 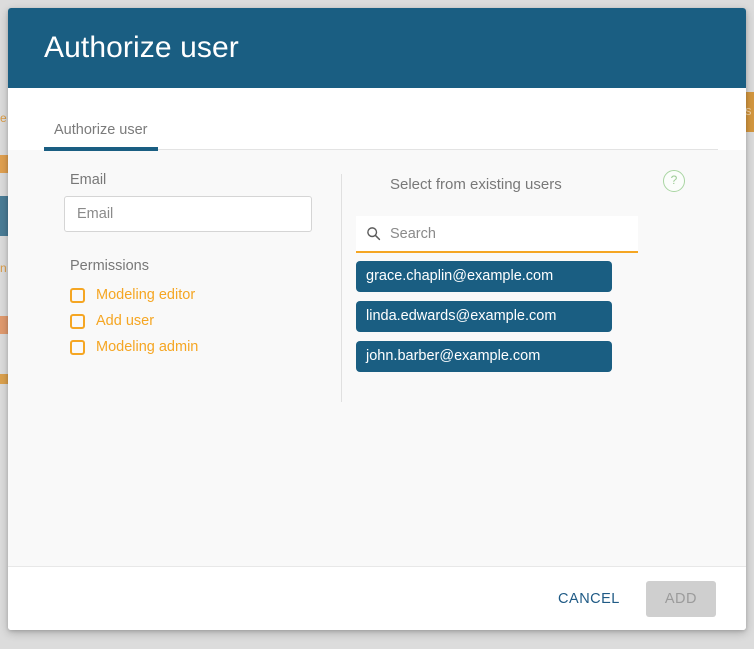 I want to click on background-bleed-left-bar-peach, so click(x=4, y=325).